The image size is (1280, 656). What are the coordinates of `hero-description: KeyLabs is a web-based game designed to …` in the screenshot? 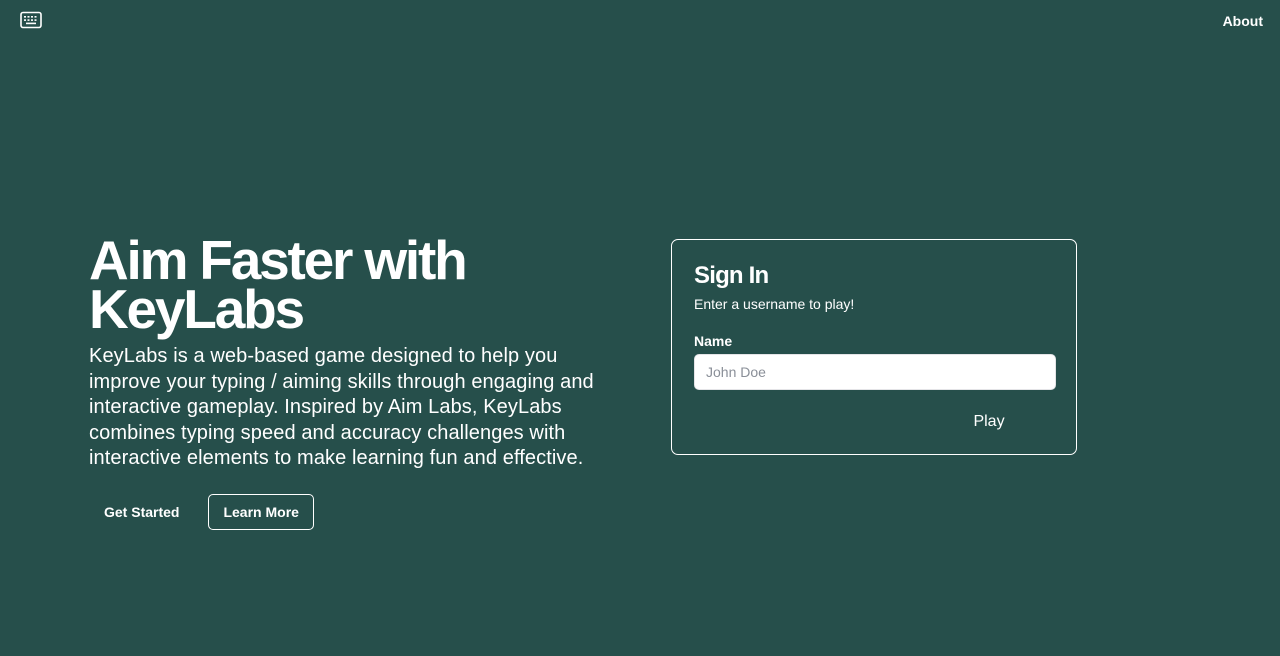 It's located at (341, 407).